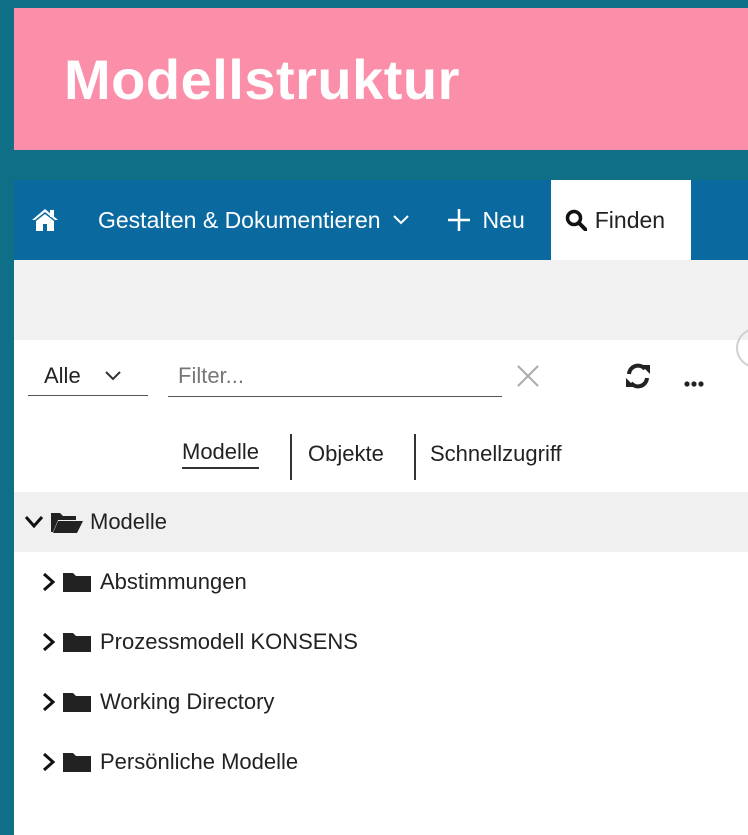 Image resolution: width=748 pixels, height=835 pixels. Describe the element at coordinates (262, 79) in the screenshot. I see `slide-title: Modellstruktur` at that location.